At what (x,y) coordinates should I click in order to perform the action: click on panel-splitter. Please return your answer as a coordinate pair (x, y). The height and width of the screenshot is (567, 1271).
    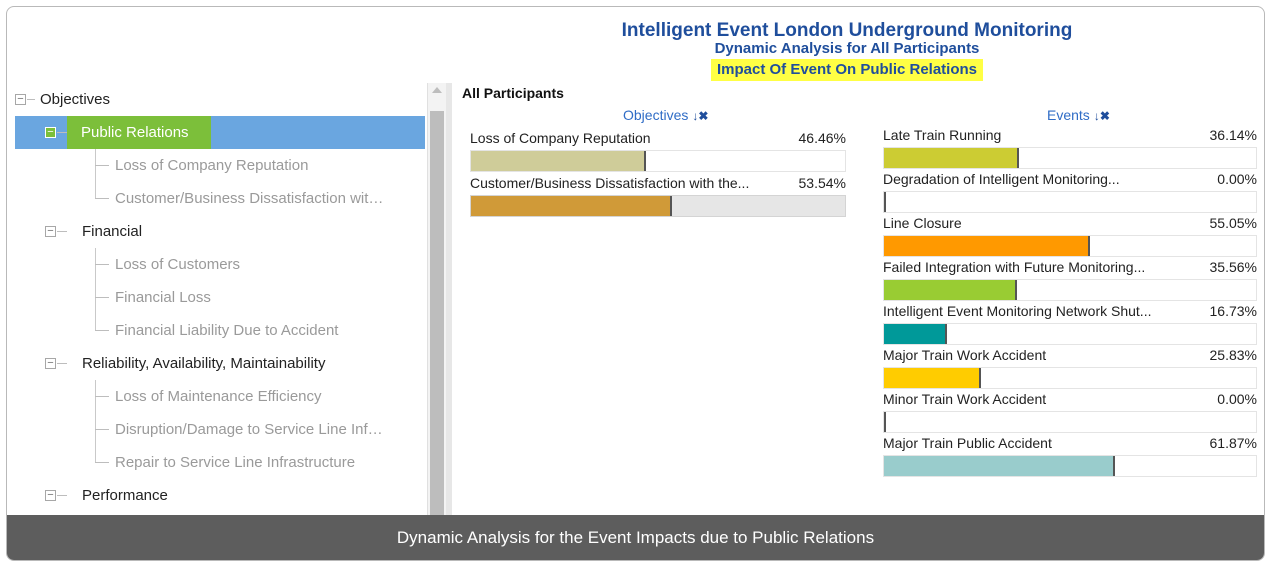
    Looking at the image, I should click on (449, 300).